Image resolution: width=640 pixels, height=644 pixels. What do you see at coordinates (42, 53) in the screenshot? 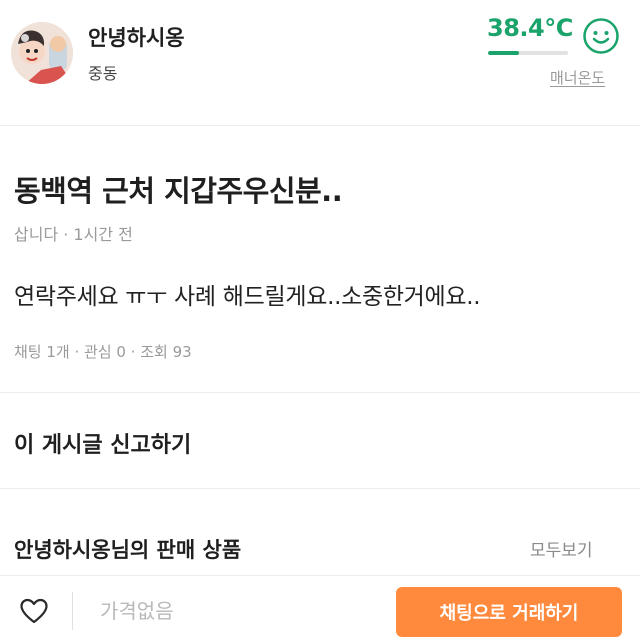
I see `avatar` at bounding box center [42, 53].